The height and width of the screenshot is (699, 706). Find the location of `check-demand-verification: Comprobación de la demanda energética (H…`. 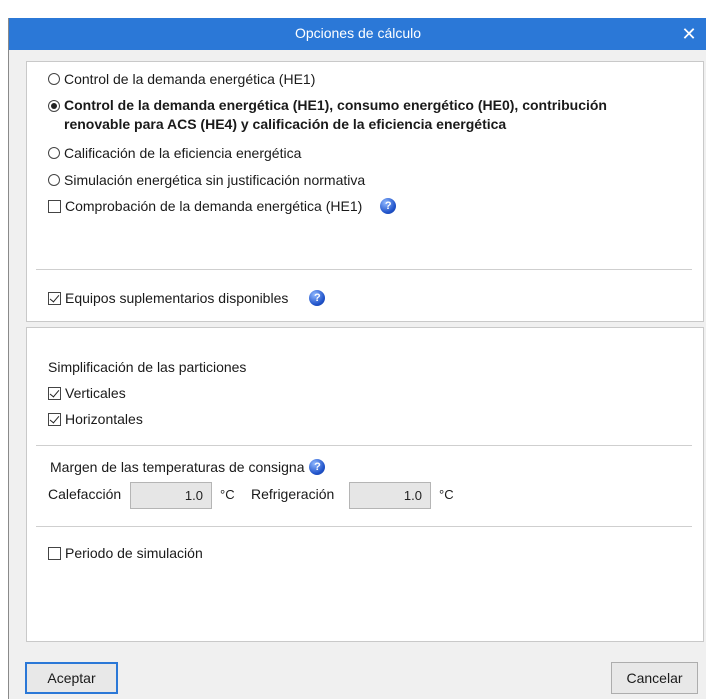

check-demand-verification: Comprobación de la demanda energética (H… is located at coordinates (222, 206).